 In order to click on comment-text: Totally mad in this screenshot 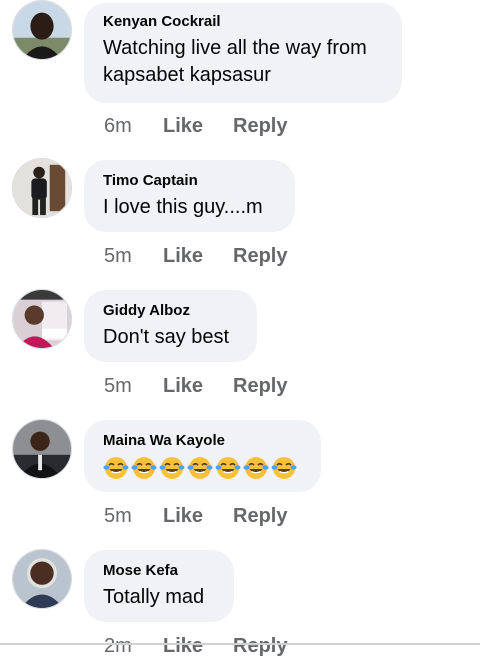, I will do `click(154, 597)`.